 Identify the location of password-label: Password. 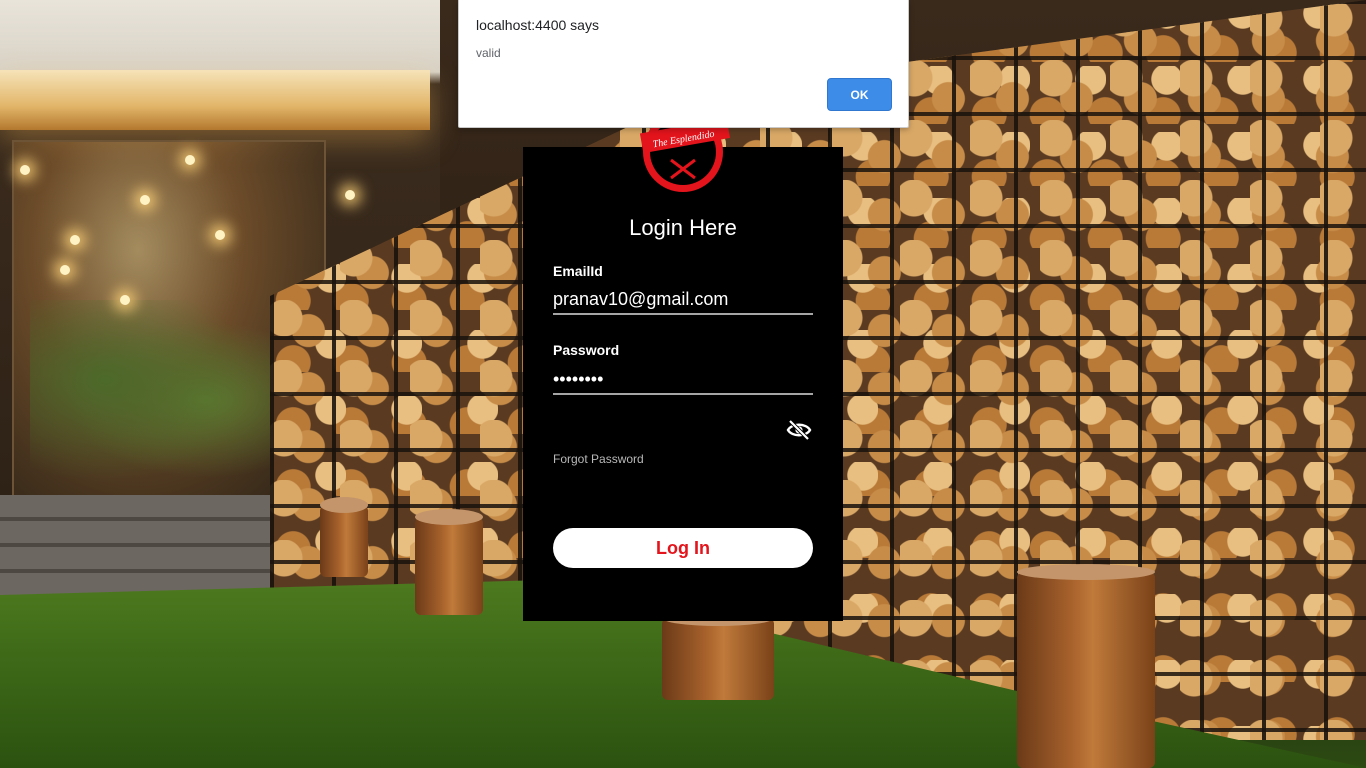
(586, 350).